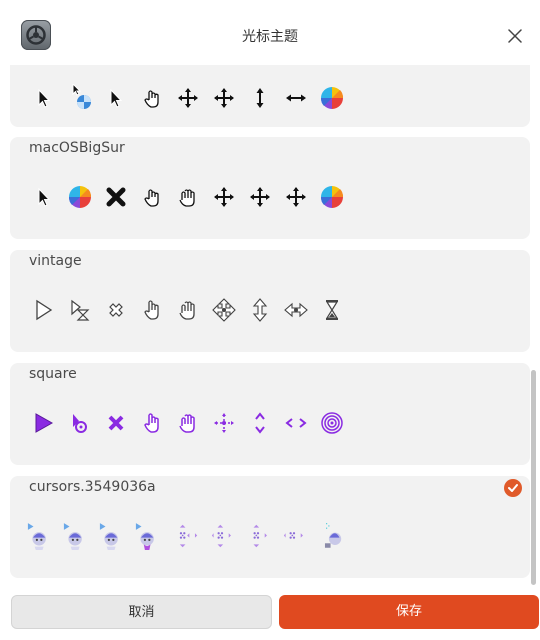  I want to click on anime-partial-cursor-icon, so click(329, 547).